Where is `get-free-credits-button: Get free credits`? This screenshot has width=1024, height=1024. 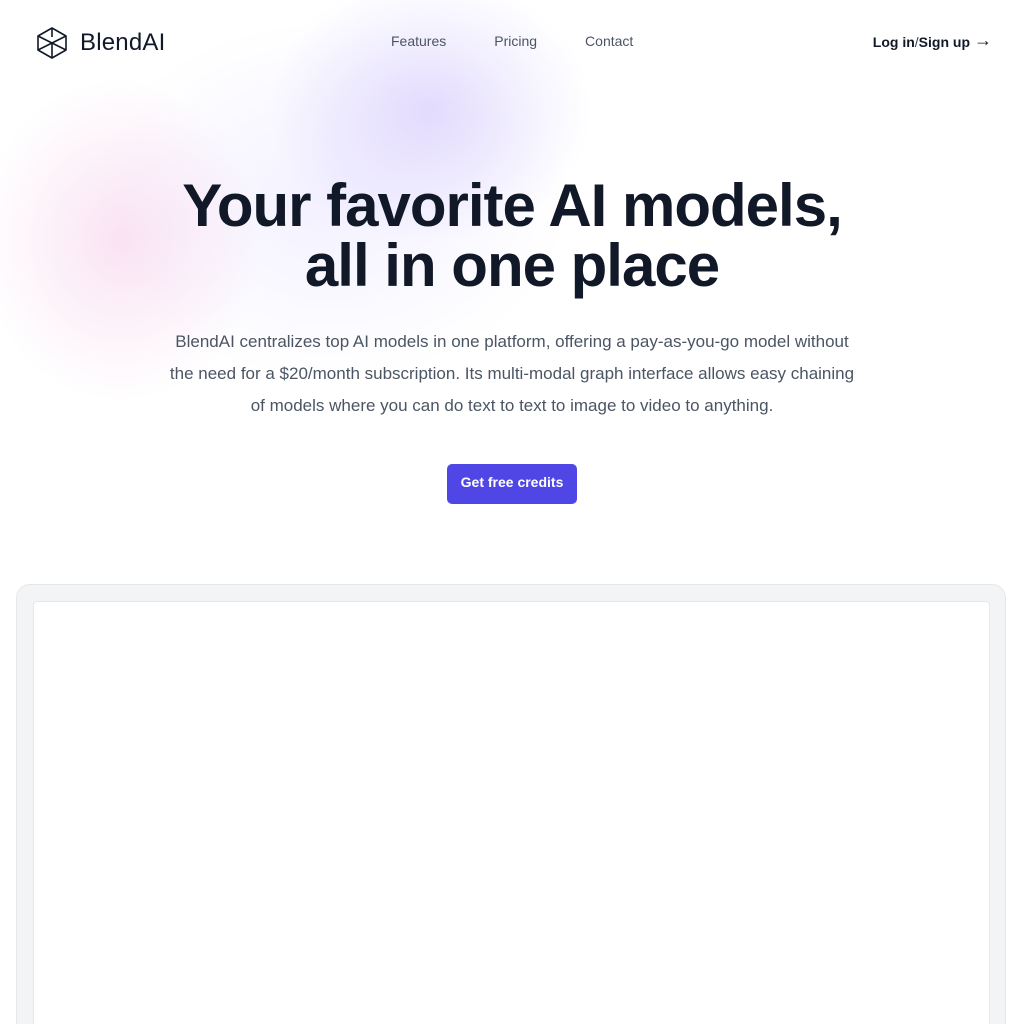 get-free-credits-button: Get free credits is located at coordinates (512, 484).